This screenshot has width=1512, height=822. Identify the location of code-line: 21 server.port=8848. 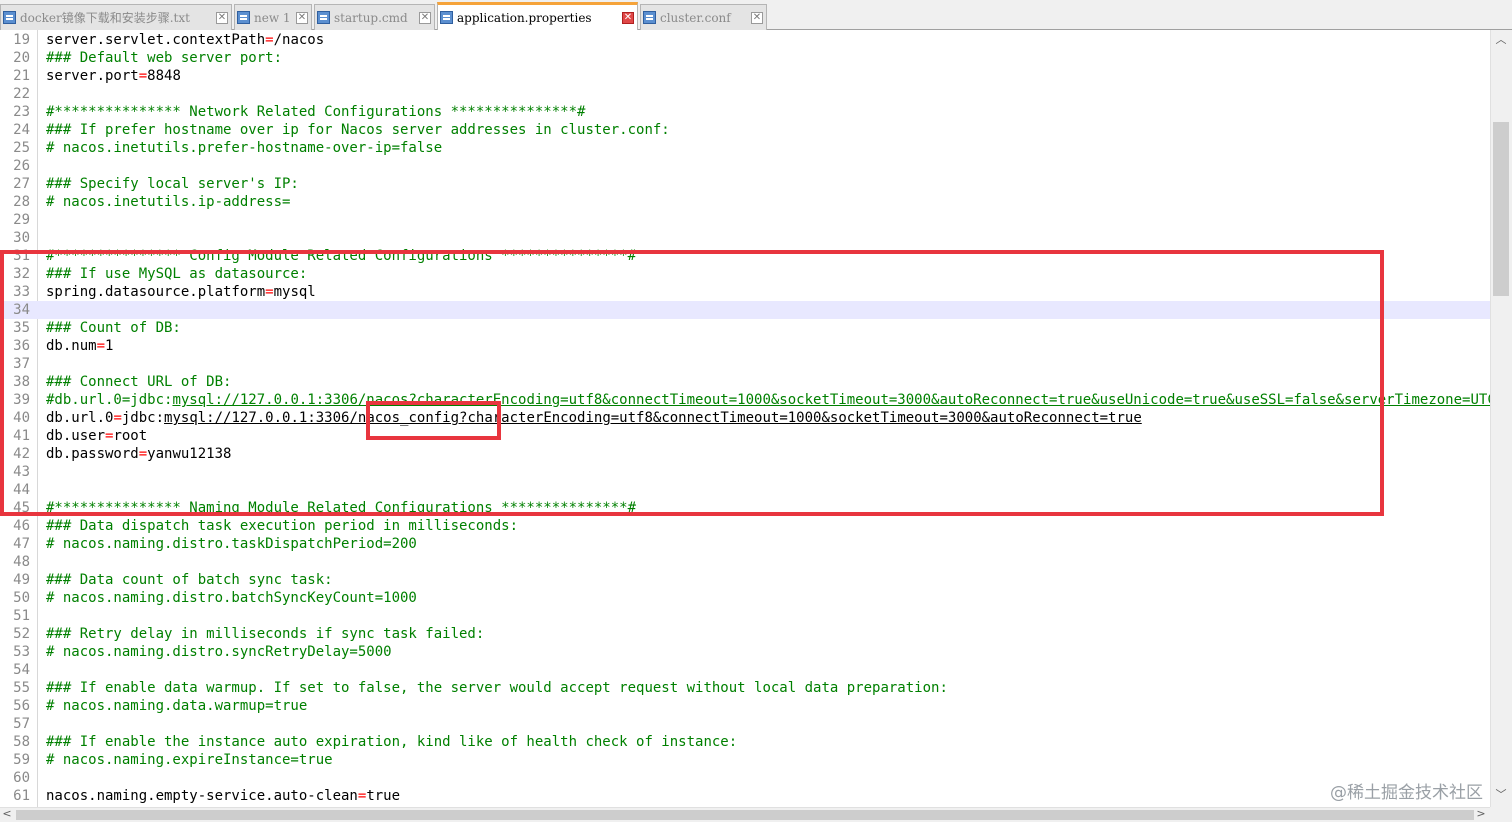
(745, 76).